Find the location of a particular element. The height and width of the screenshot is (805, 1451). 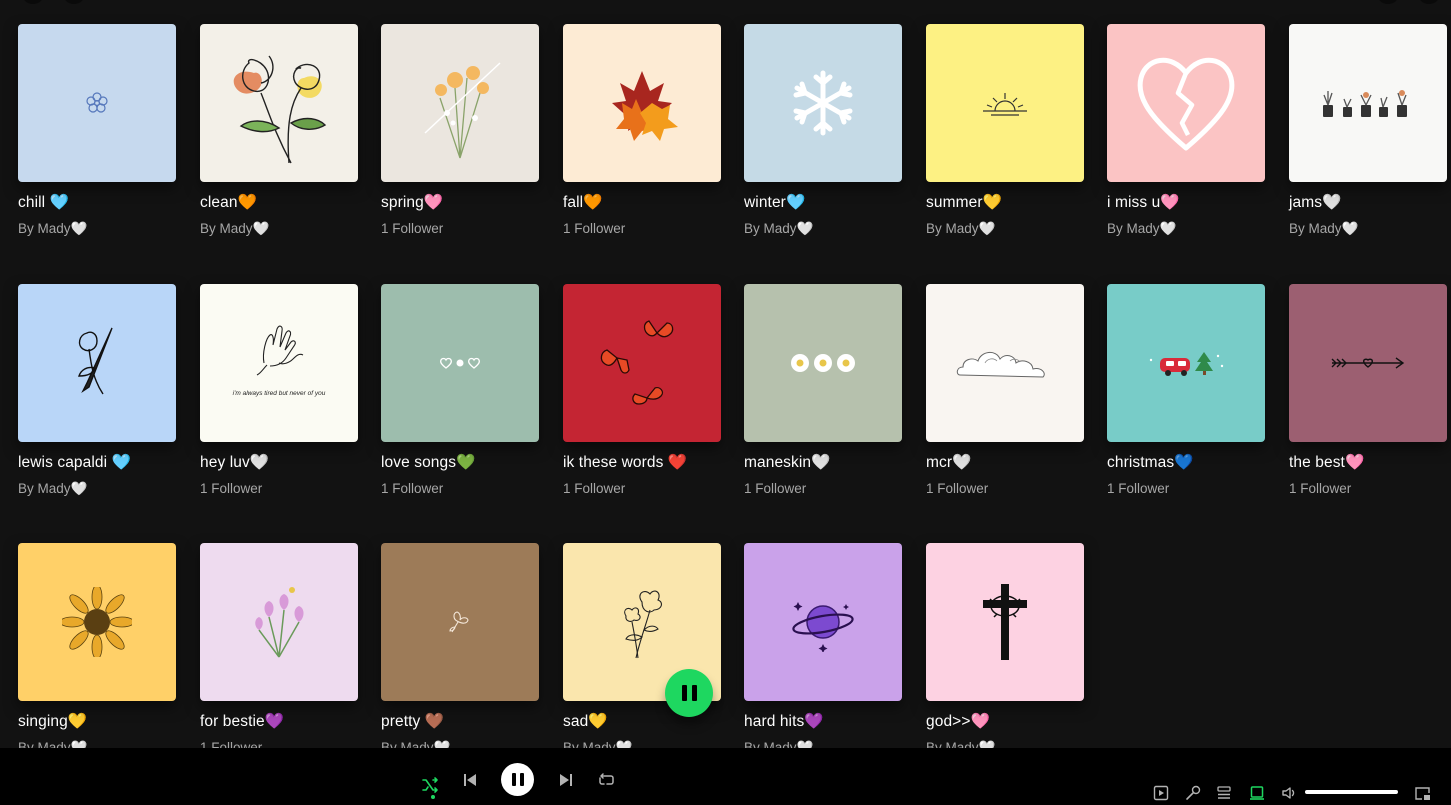

playlist-card: i miss u🩷 By Mady🤍 is located at coordinates (1187, 130).